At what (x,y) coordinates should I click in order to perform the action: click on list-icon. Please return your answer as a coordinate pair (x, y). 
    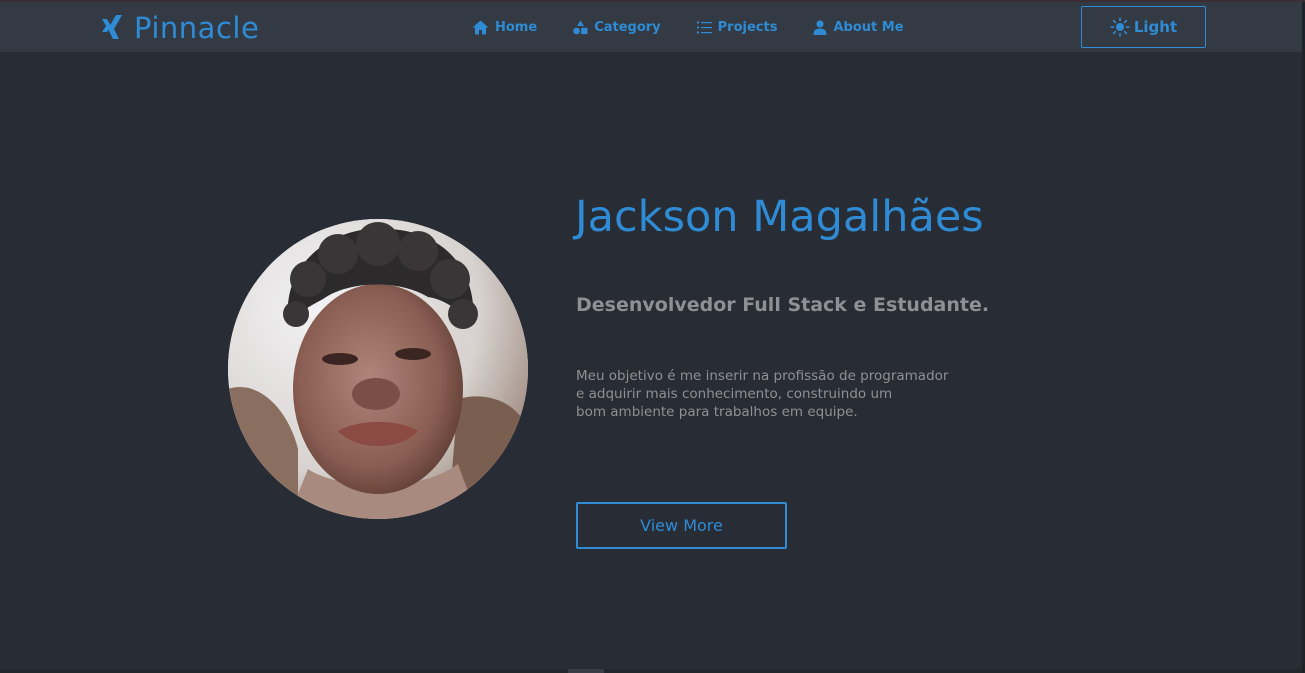
    Looking at the image, I should click on (704, 27).